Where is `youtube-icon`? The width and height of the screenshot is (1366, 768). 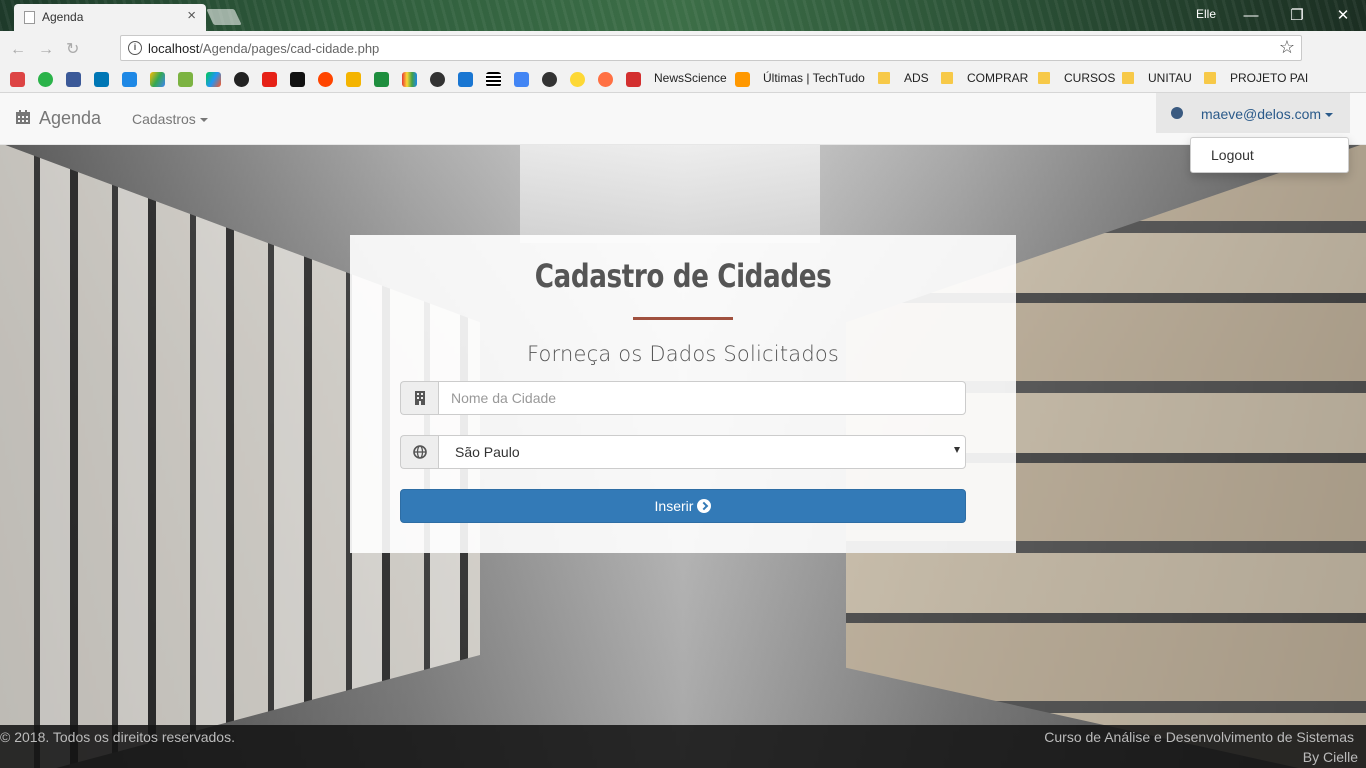
youtube-icon is located at coordinates (269, 79).